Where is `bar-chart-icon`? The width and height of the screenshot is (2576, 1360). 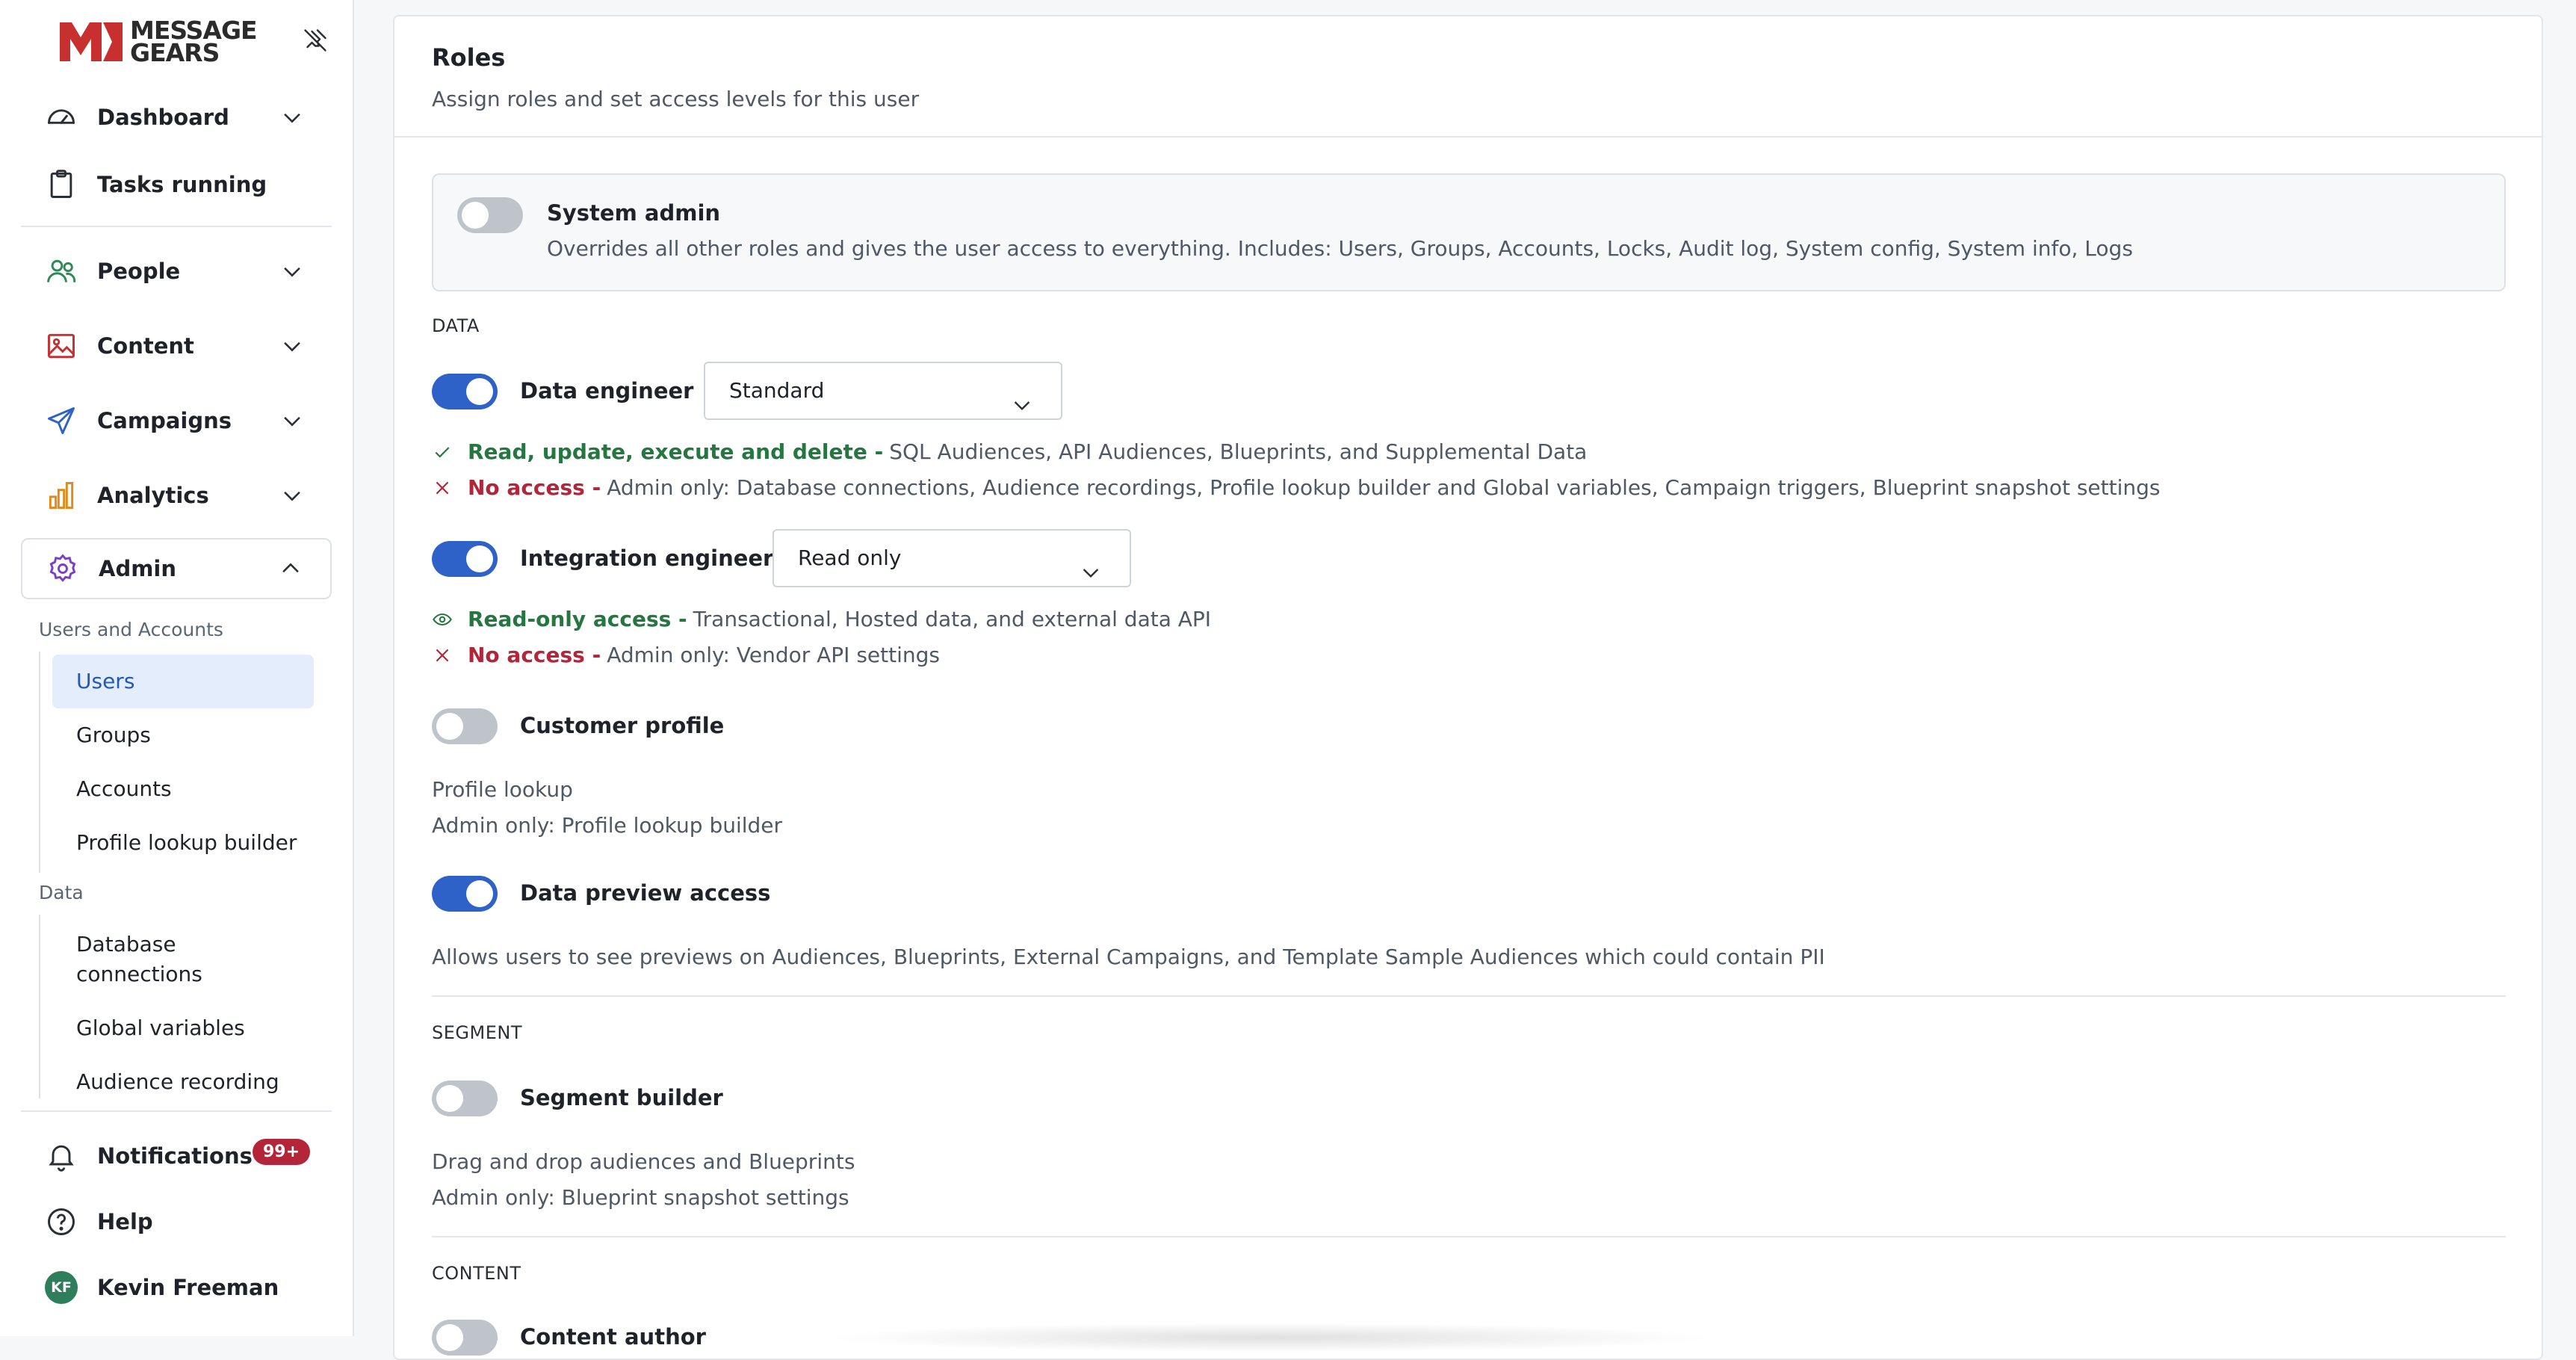
bar-chart-icon is located at coordinates (61, 495).